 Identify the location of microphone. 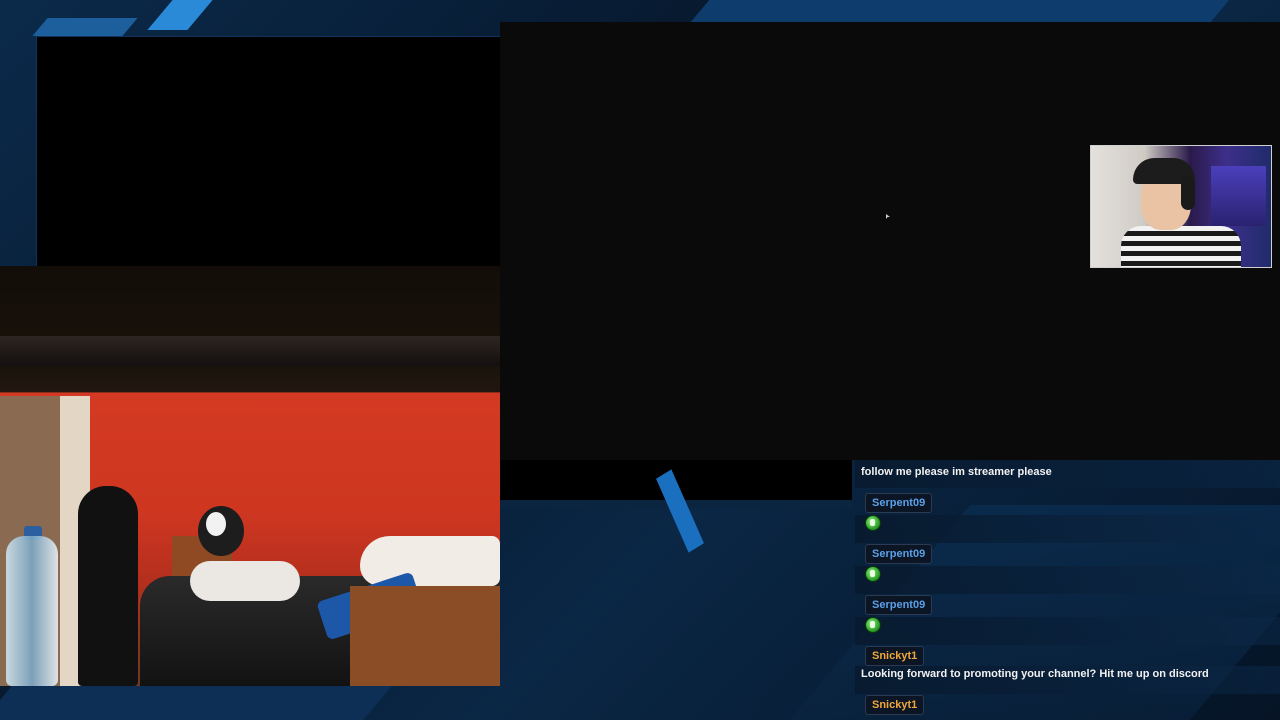
(108, 586).